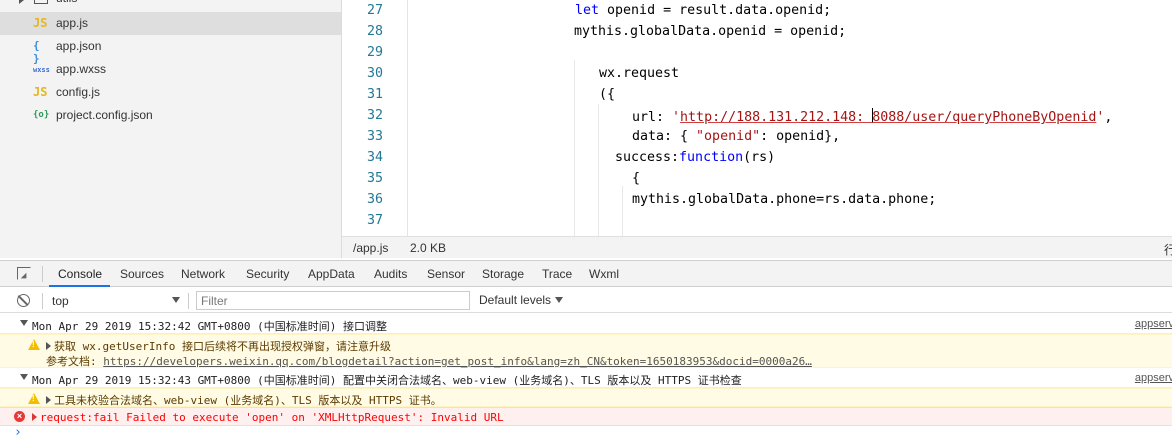 The image size is (1172, 442). What do you see at coordinates (79, 286) in the screenshot?
I see `active-tab-indicator` at bounding box center [79, 286].